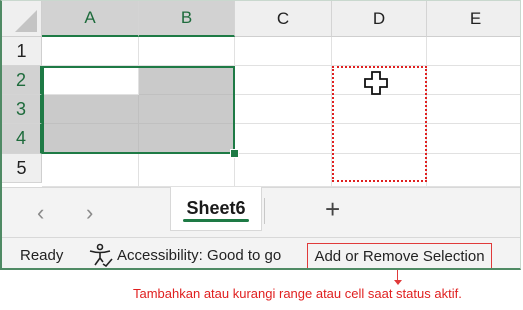  Describe the element at coordinates (42, 255) in the screenshot. I see `status-ready: Ready` at that location.